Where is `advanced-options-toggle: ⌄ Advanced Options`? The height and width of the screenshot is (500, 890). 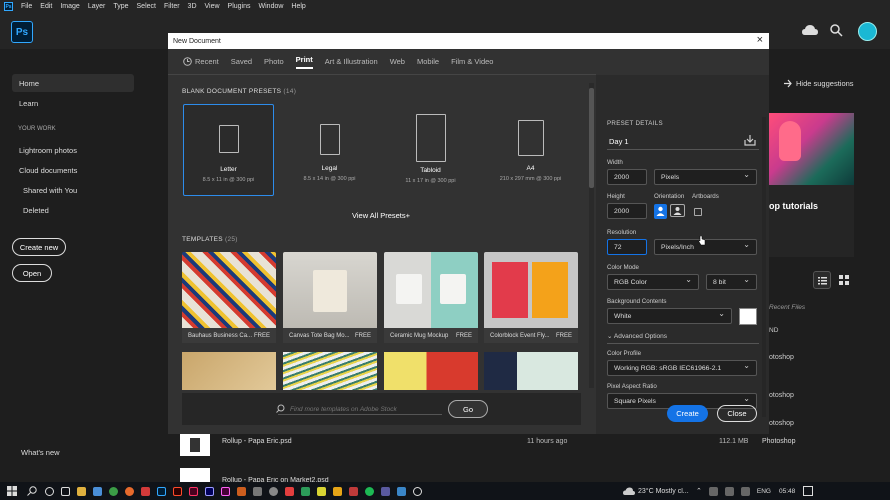 advanced-options-toggle: ⌄ Advanced Options is located at coordinates (637, 336).